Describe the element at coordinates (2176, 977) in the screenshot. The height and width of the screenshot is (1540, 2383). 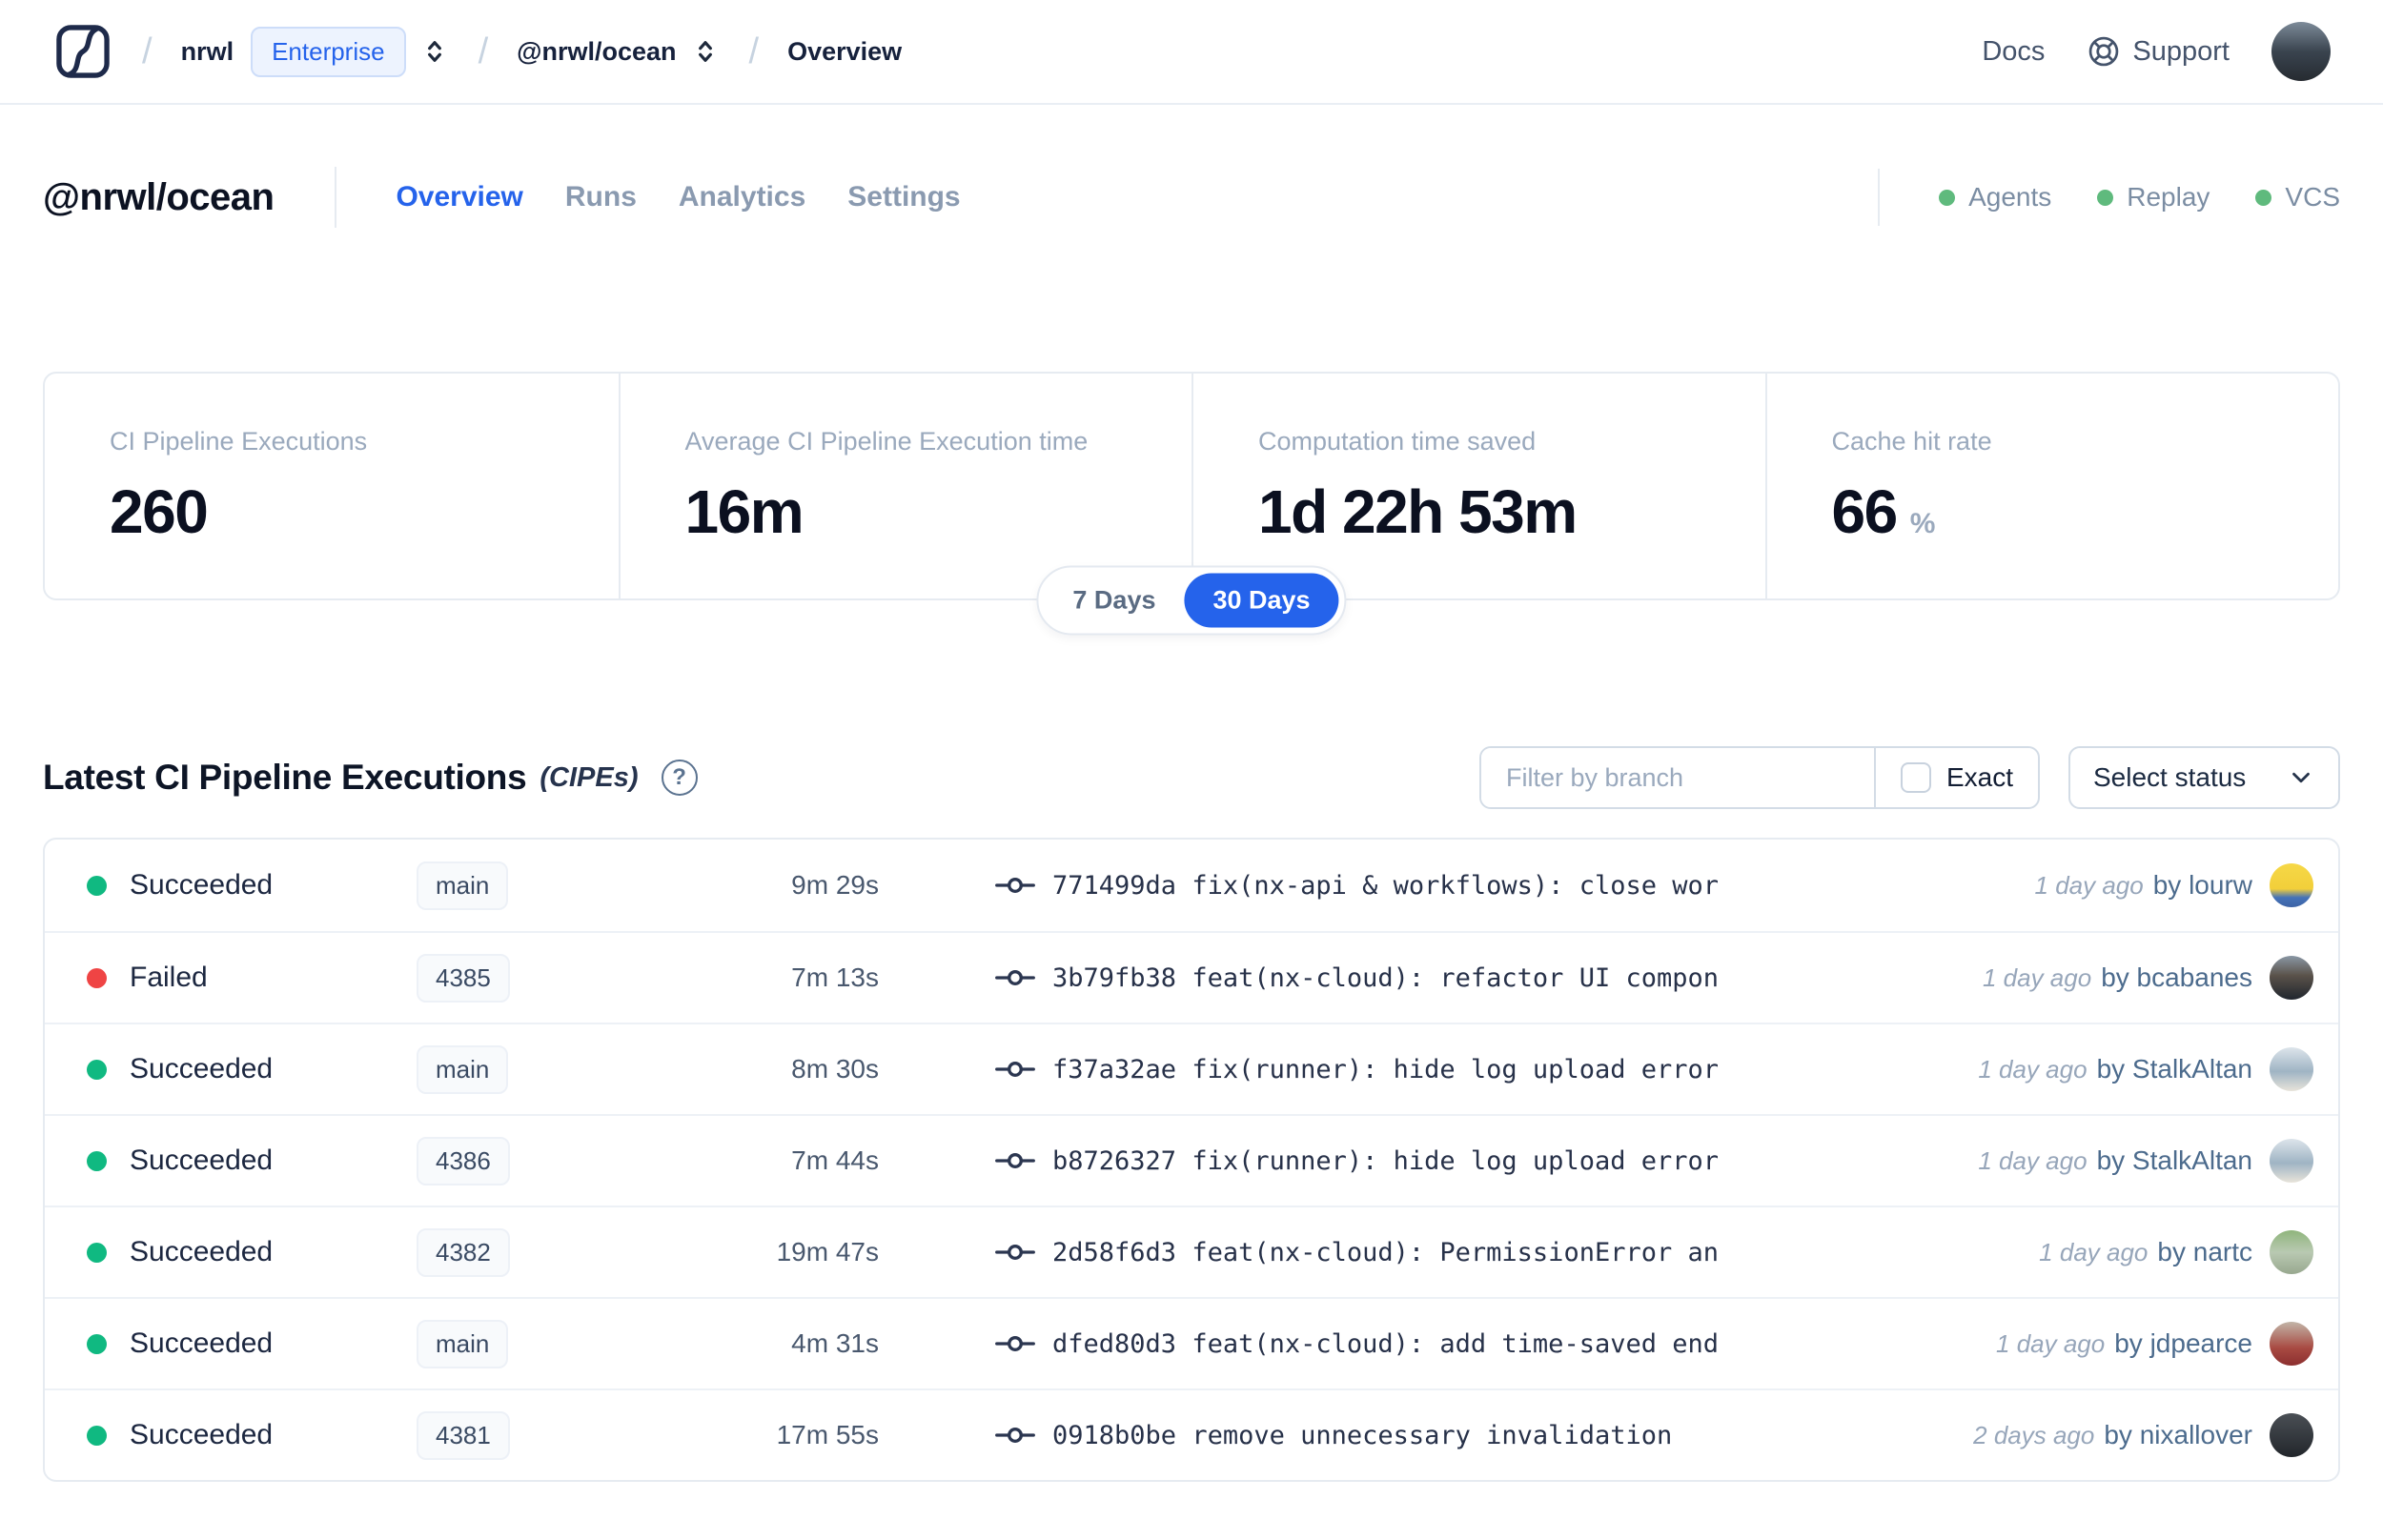
I see `author: by bcabanes` at that location.